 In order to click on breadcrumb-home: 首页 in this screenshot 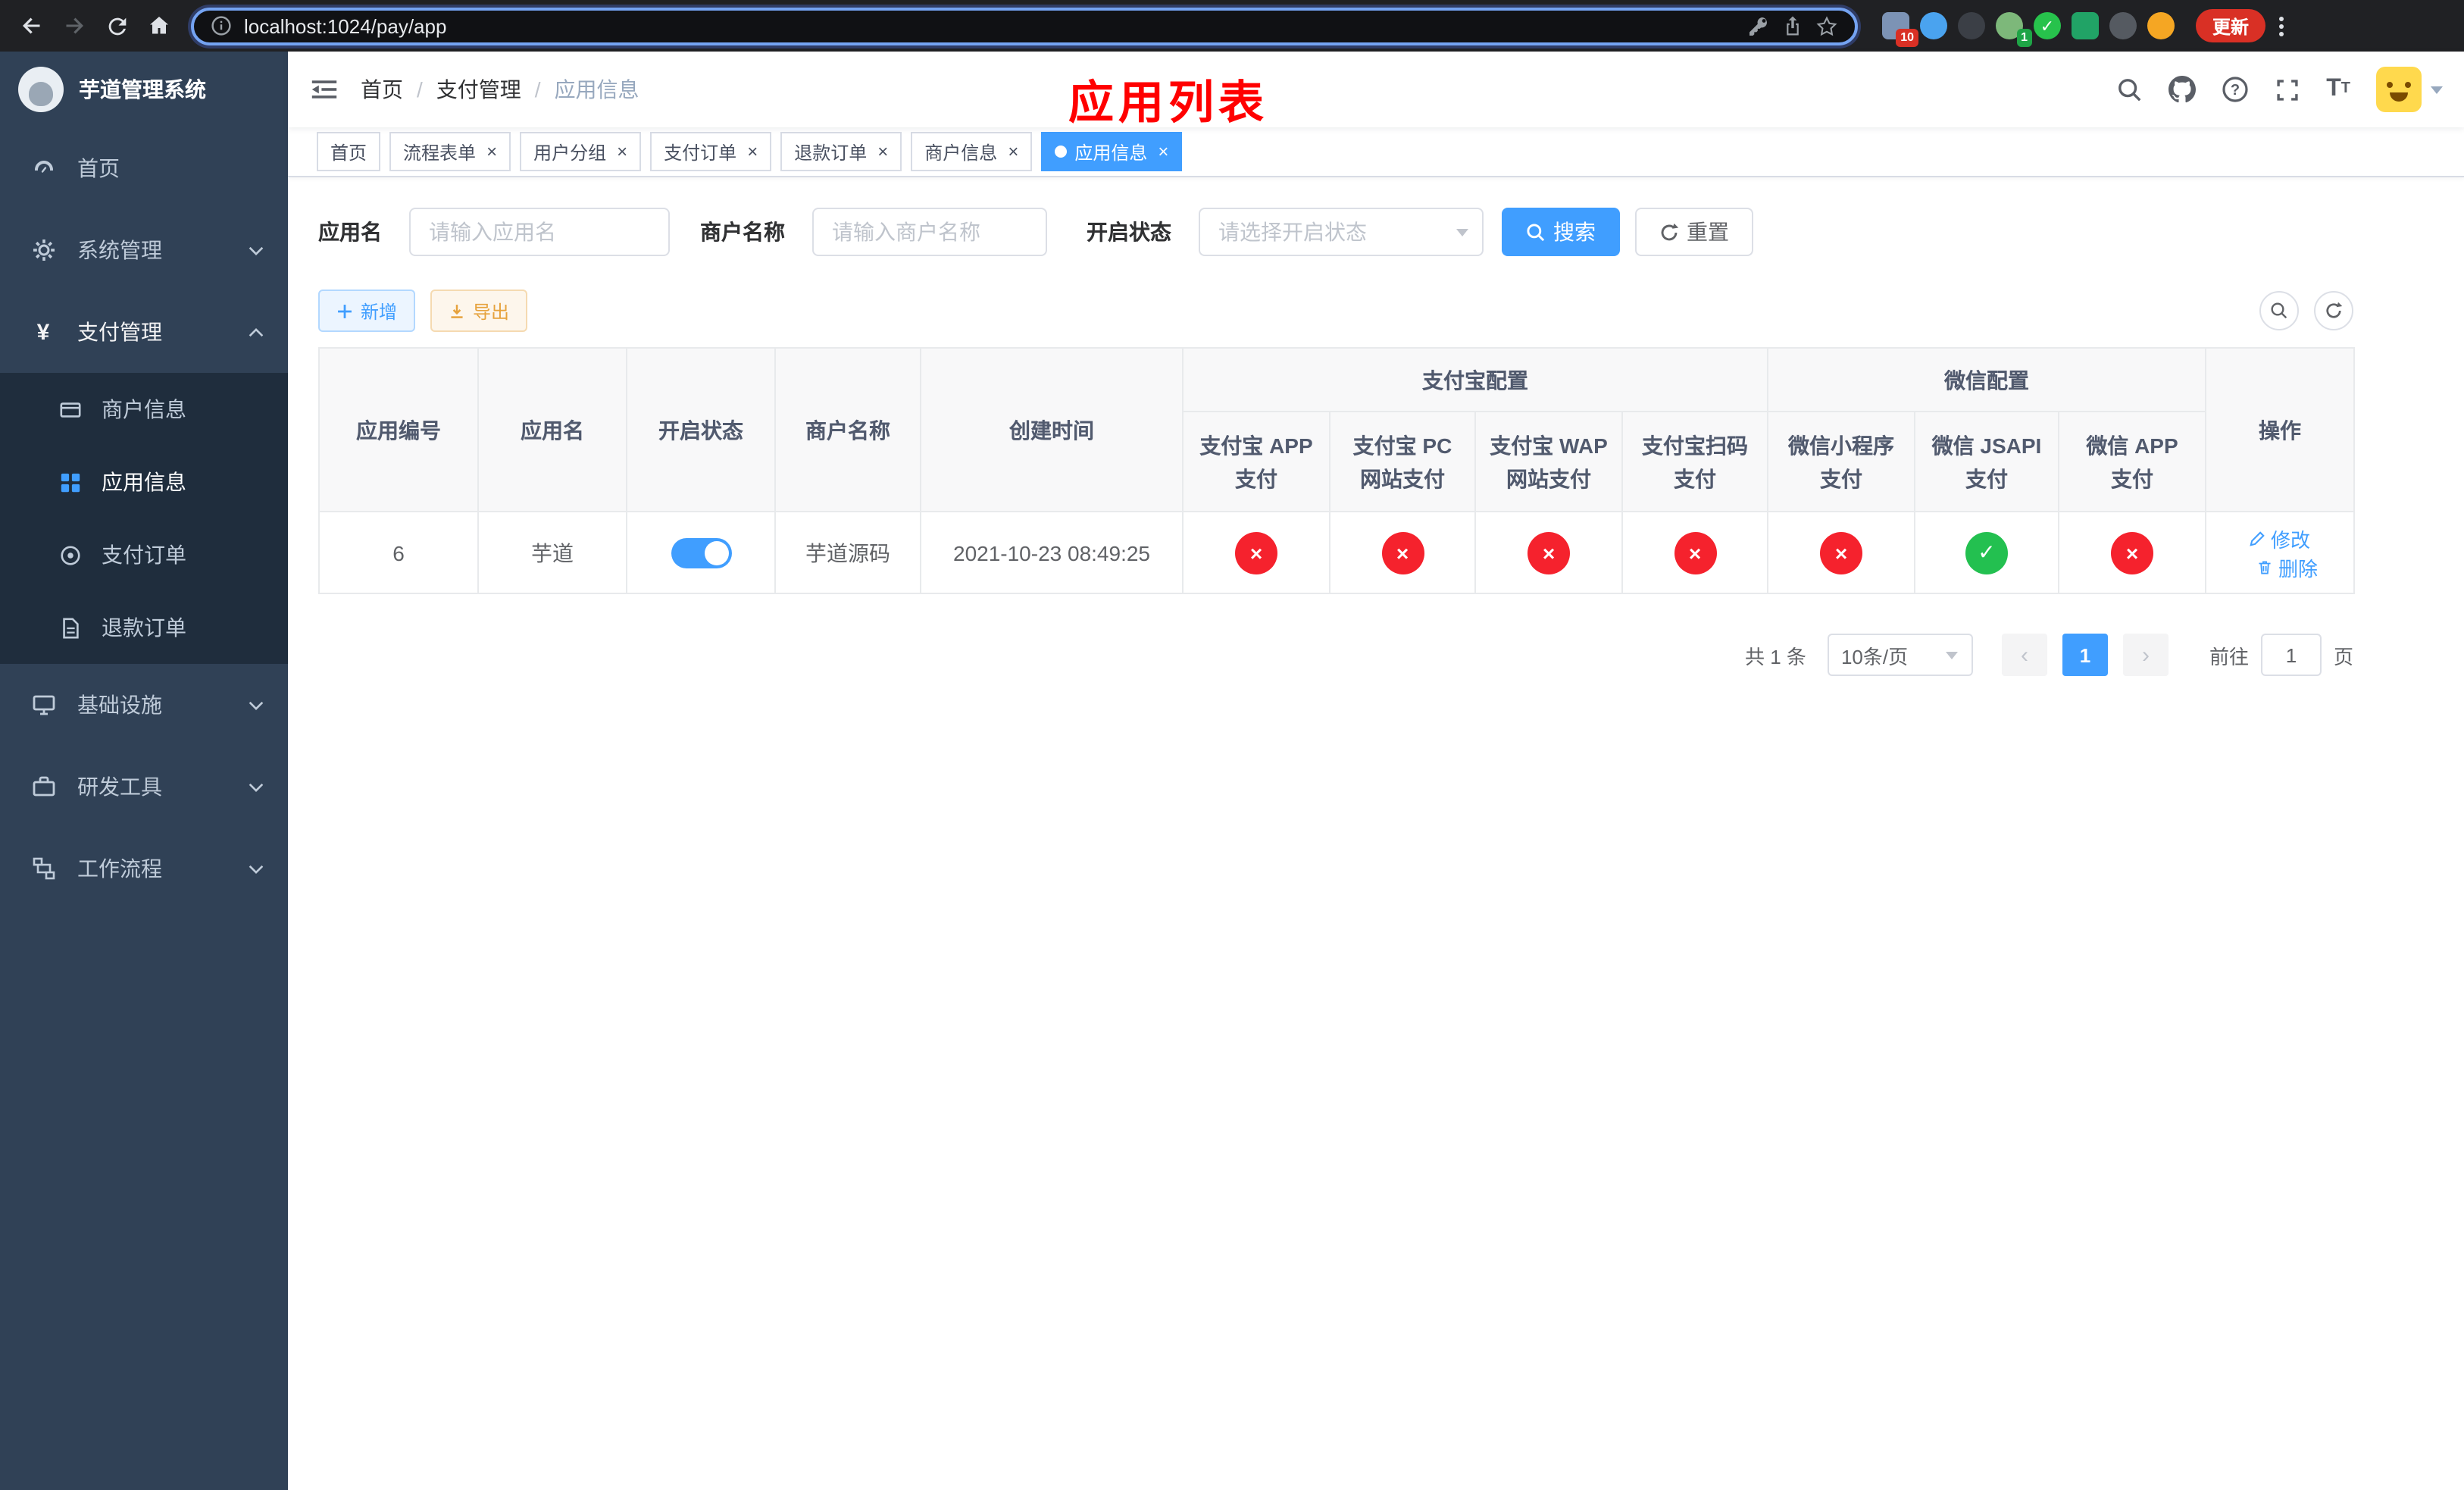, I will do `click(382, 89)`.